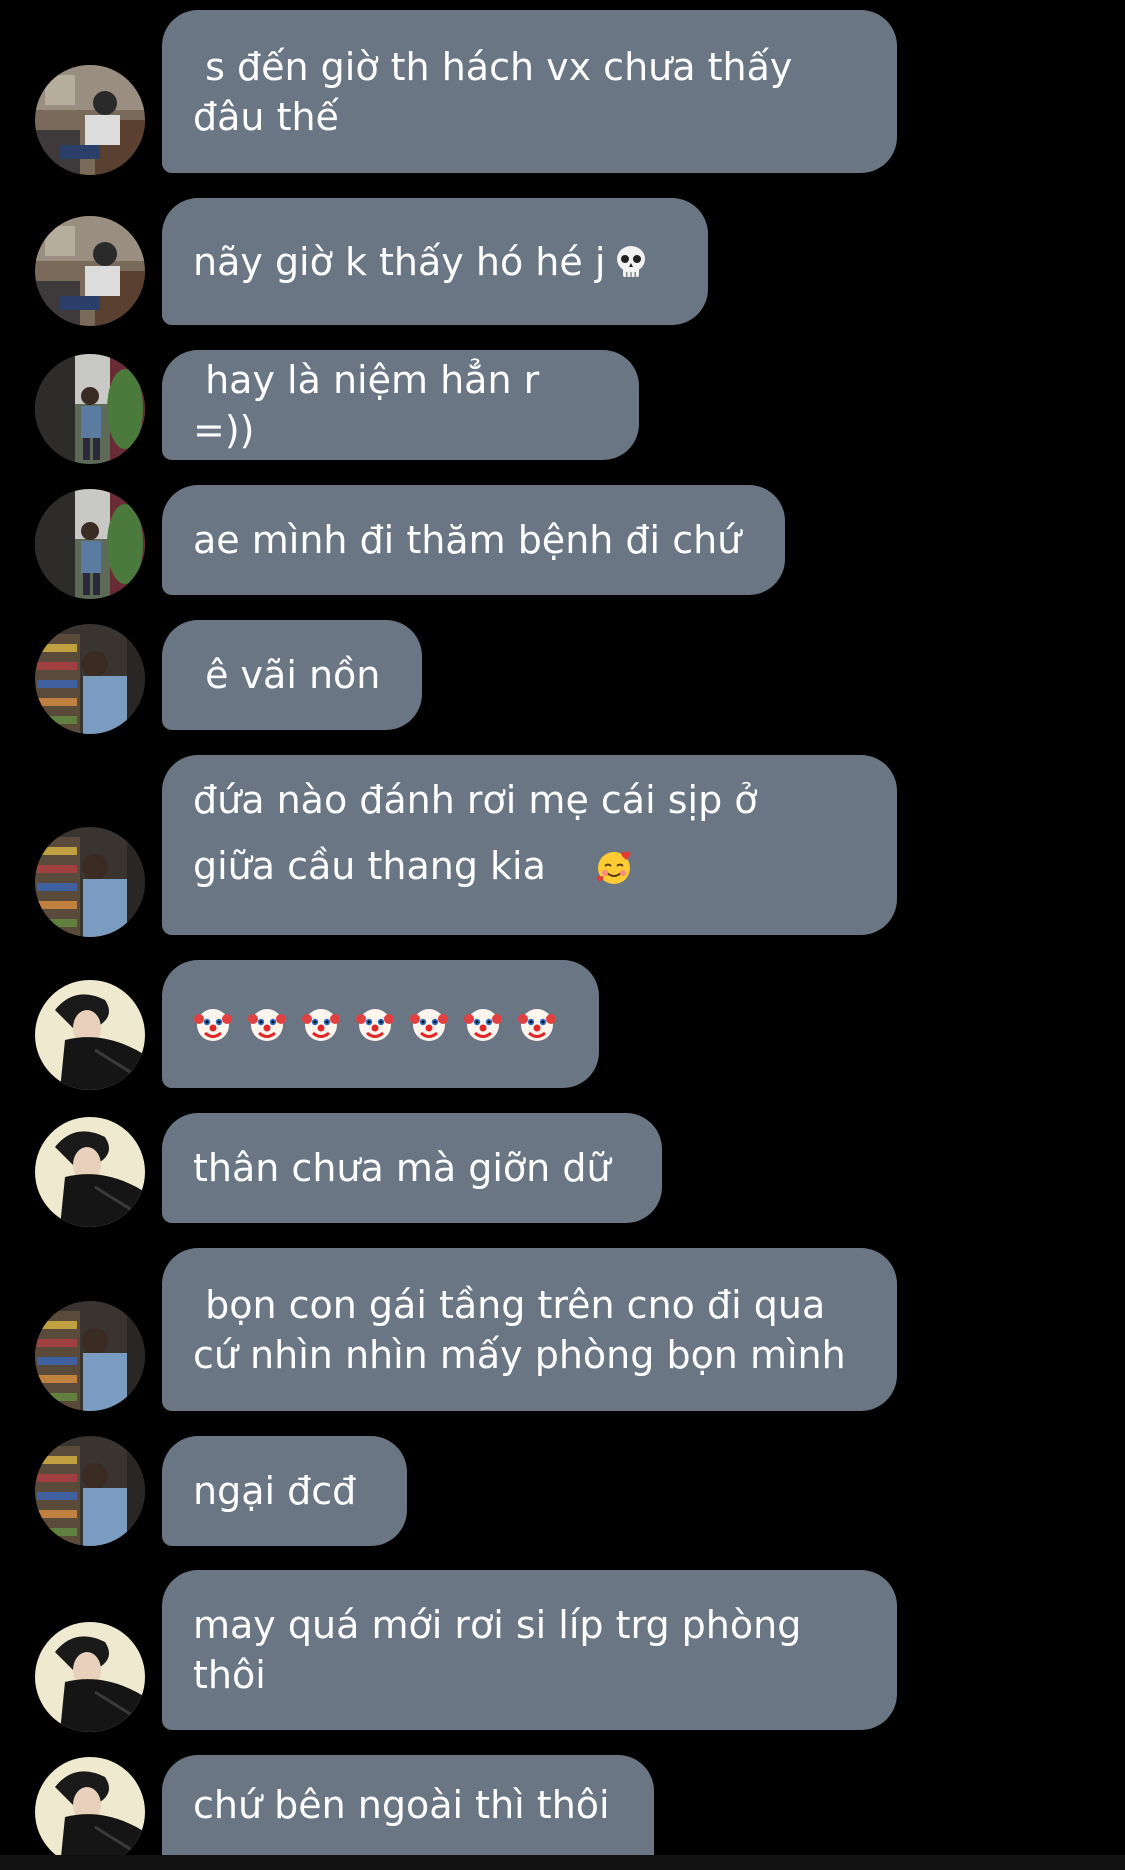 The image size is (1125, 1870). Describe the element at coordinates (631, 261) in the screenshot. I see `skull-icon` at that location.